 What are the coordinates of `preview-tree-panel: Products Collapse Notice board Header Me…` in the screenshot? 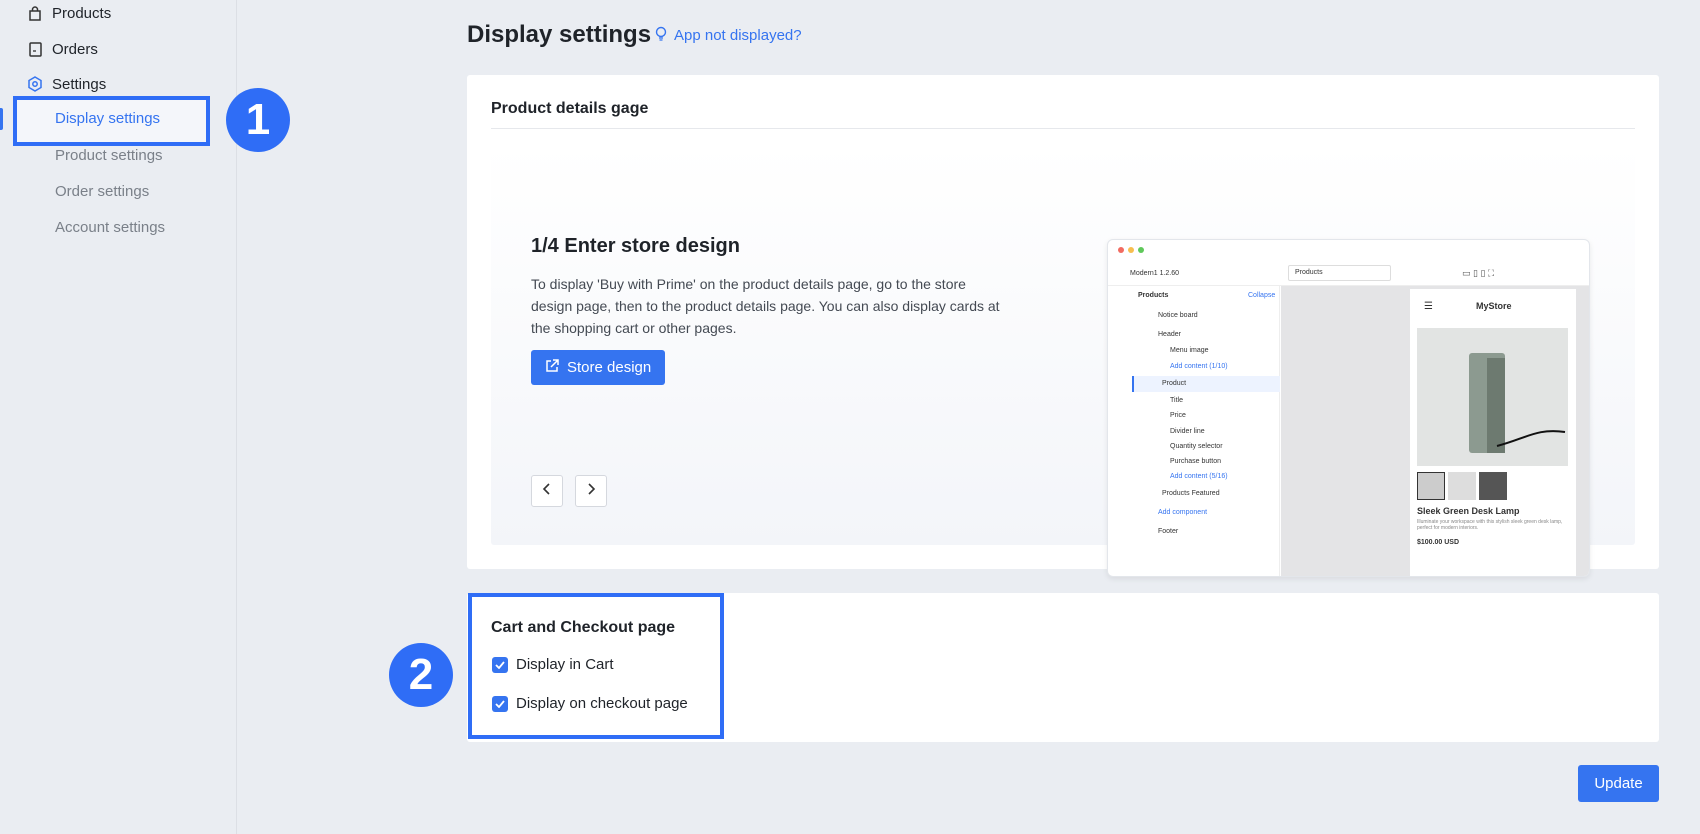 It's located at (1194, 431).